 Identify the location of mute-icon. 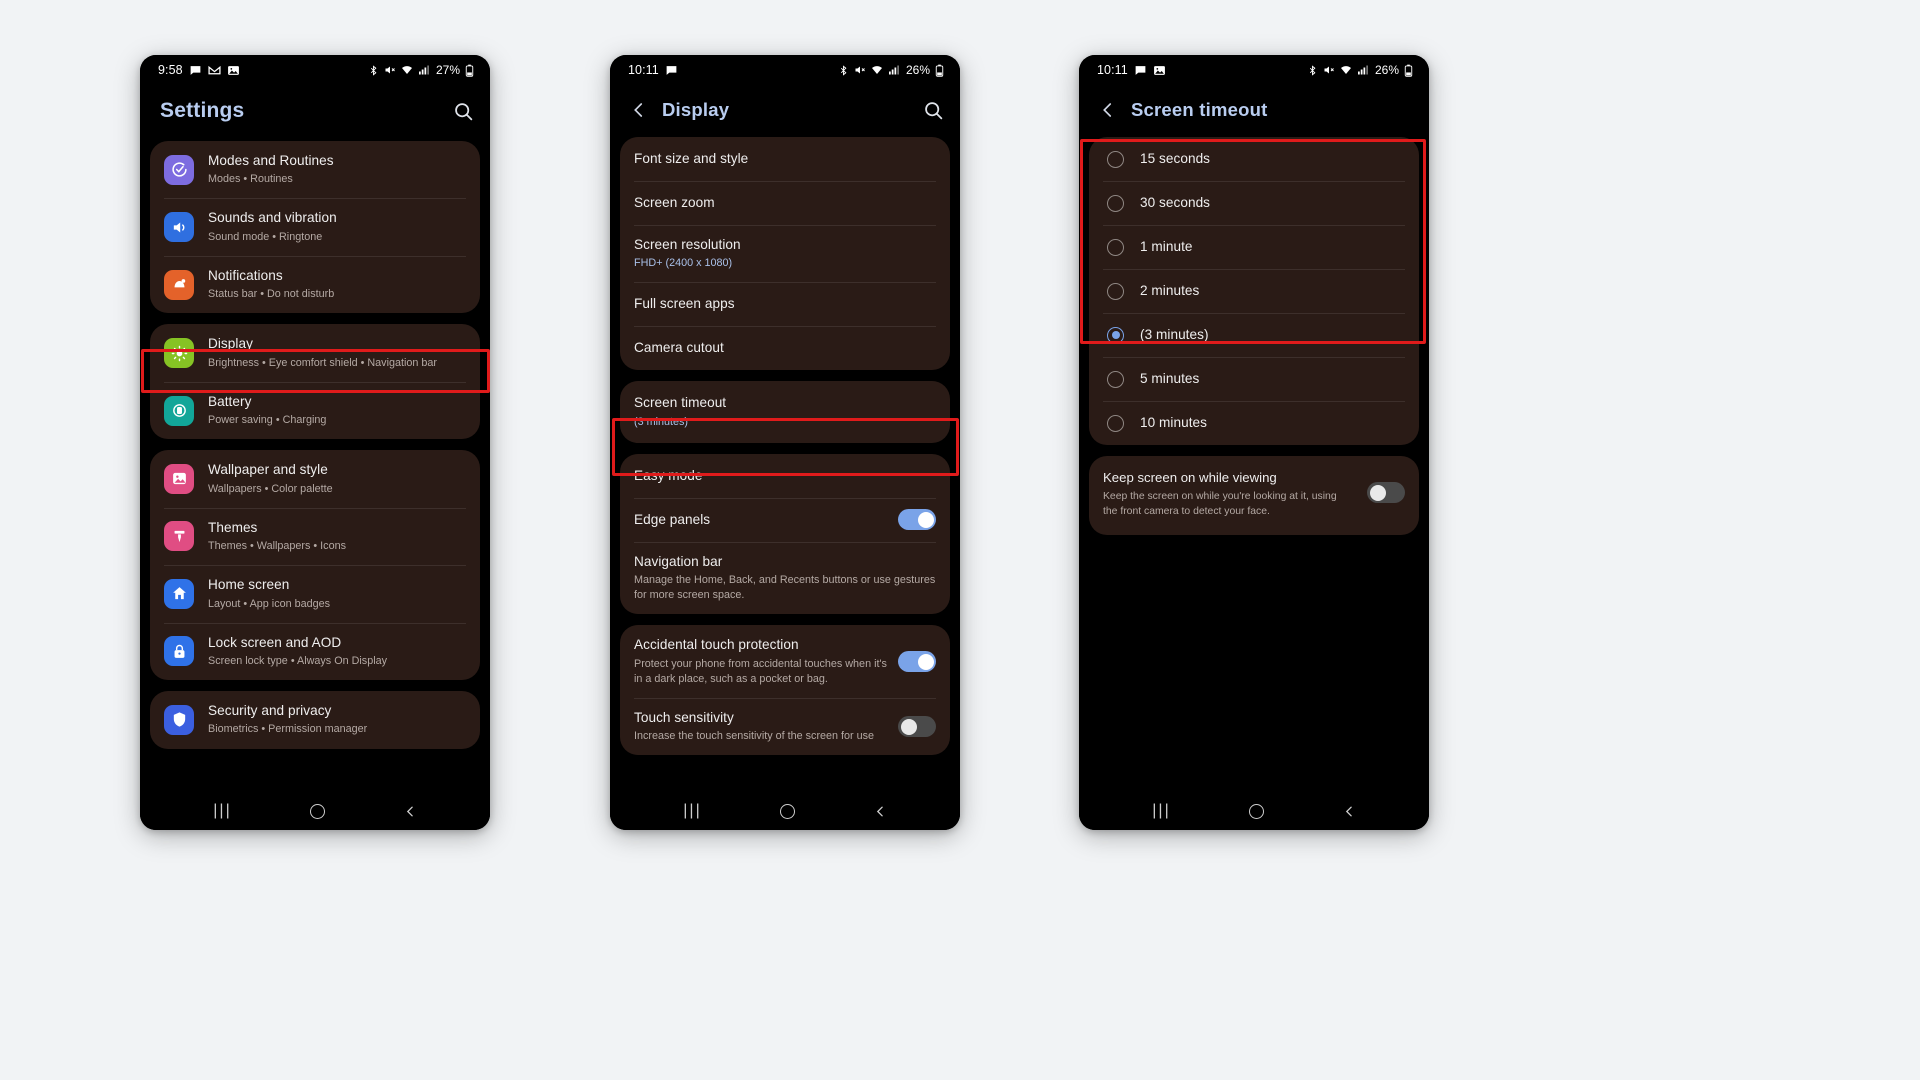
(860, 70).